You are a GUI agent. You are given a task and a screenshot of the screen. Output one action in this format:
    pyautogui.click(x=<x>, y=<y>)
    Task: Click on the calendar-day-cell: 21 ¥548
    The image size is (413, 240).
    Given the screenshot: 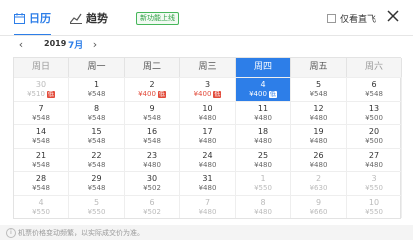 What is the action you would take?
    pyautogui.click(x=41, y=159)
    